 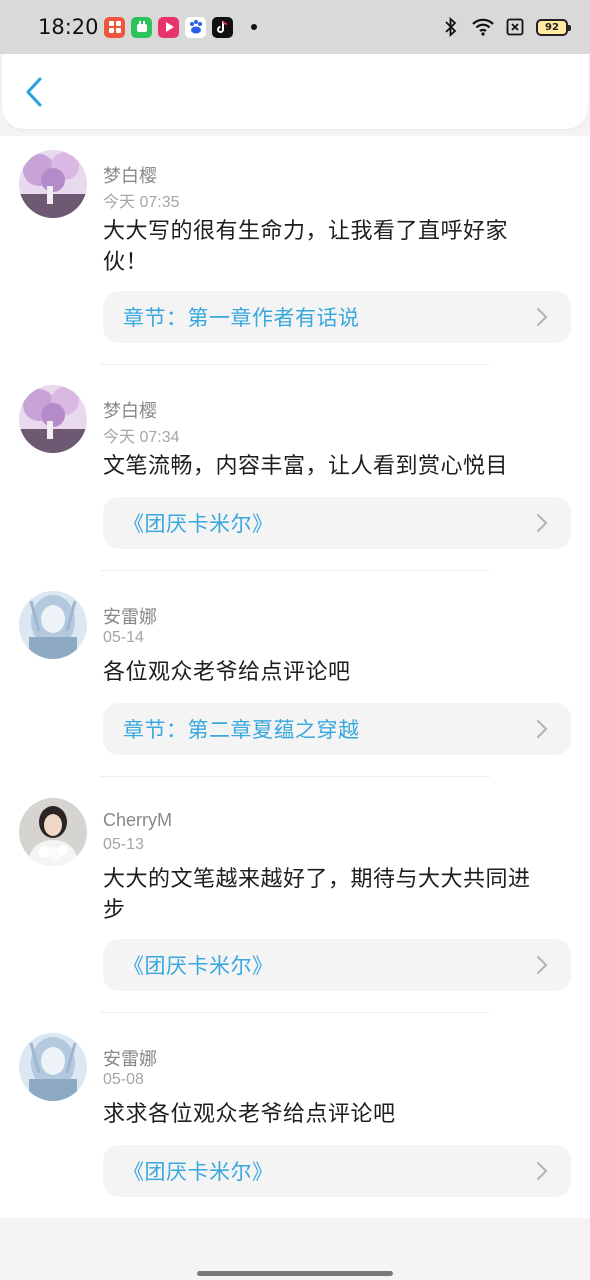 I want to click on more-notifications-icon, so click(x=254, y=27).